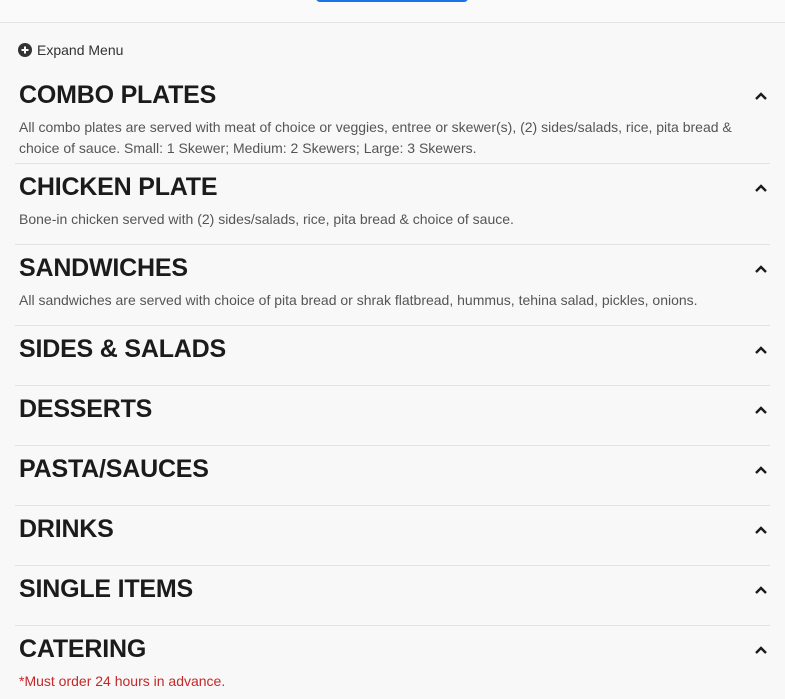  I want to click on section-notice: *Must order 24 hours in advance., so click(122, 681).